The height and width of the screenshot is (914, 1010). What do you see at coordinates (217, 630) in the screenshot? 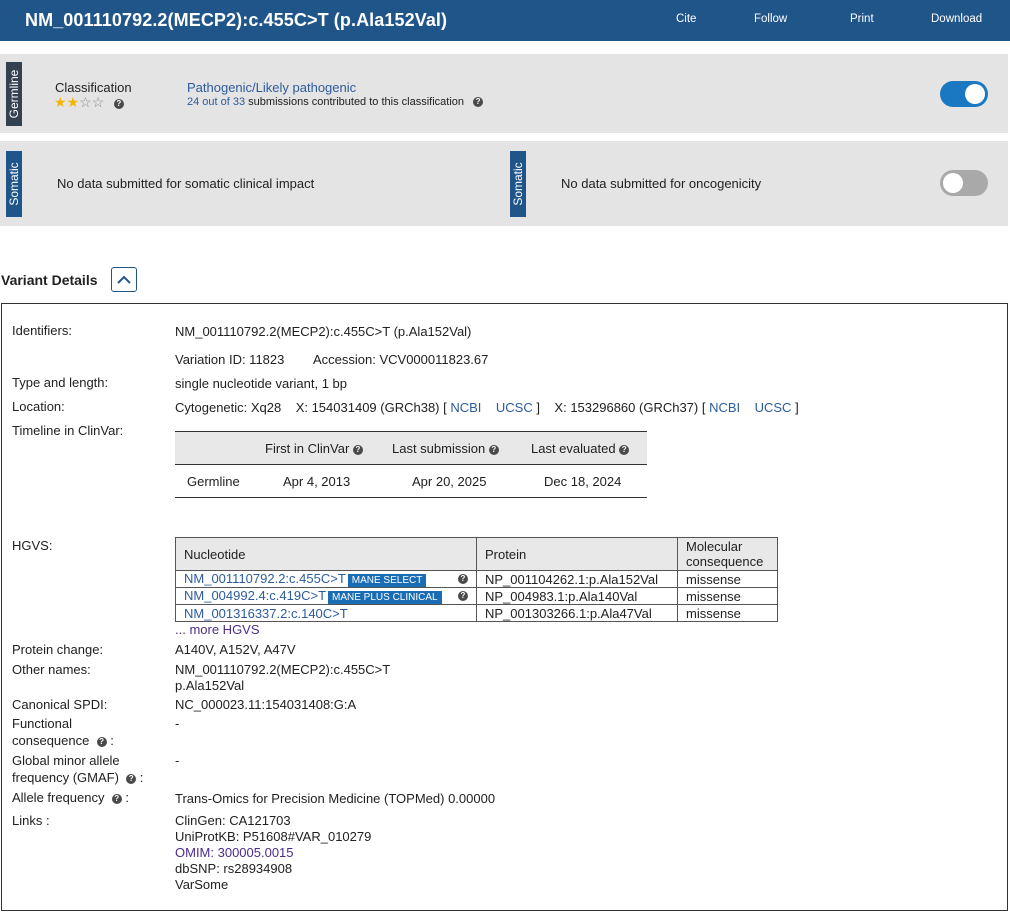
I see `more-hgvs-link: ... more HGVS` at bounding box center [217, 630].